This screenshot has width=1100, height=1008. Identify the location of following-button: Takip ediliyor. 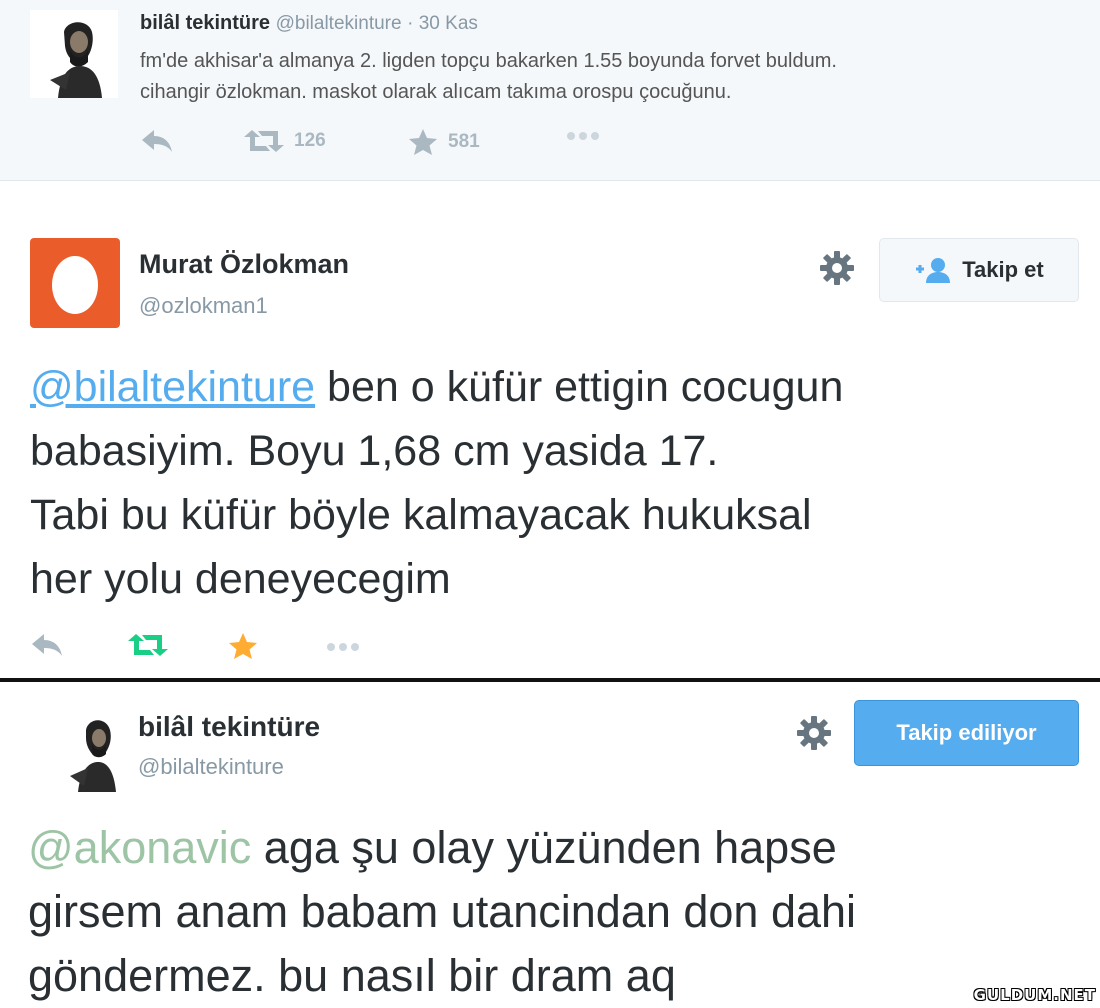
(966, 733).